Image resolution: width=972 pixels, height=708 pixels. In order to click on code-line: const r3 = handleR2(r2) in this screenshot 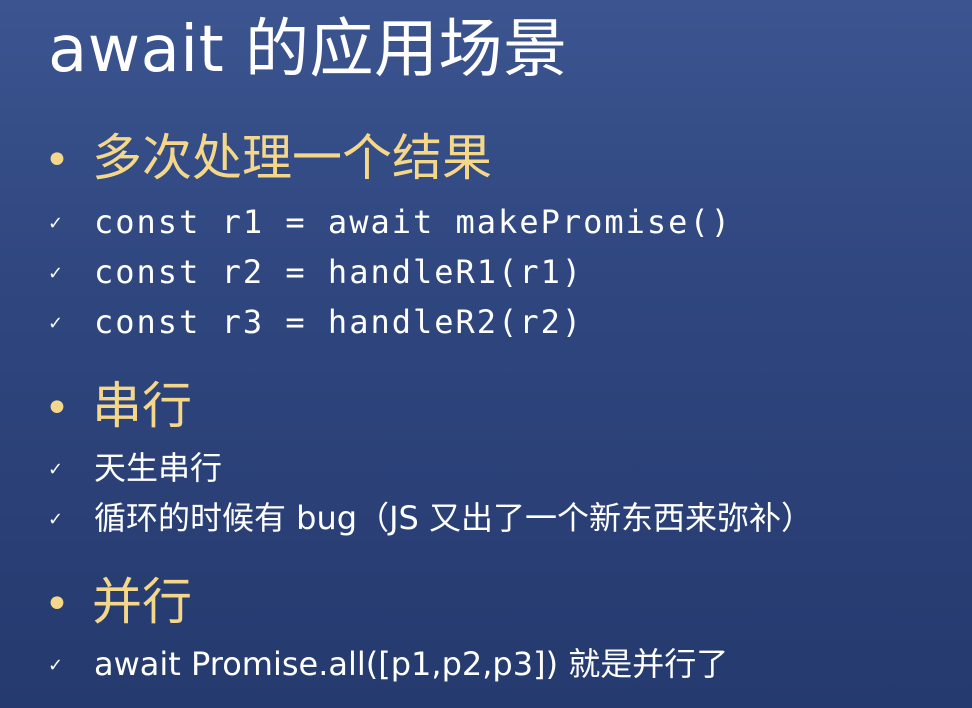, I will do `click(339, 322)`.